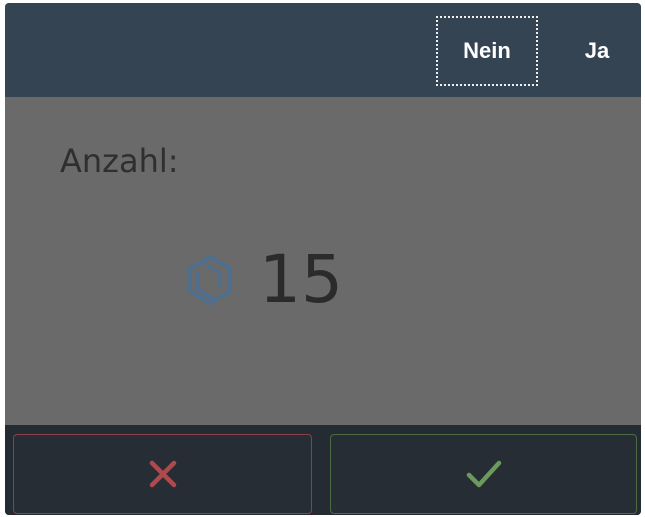  I want to click on cancel-button, so click(162, 474).